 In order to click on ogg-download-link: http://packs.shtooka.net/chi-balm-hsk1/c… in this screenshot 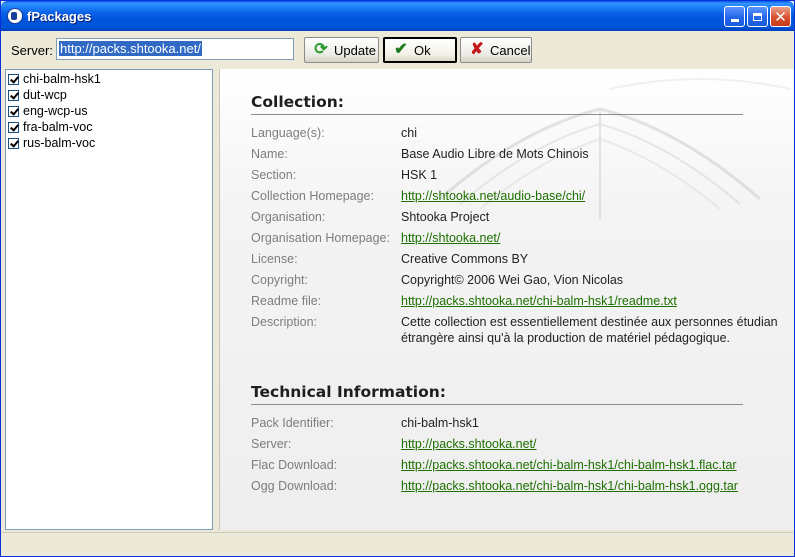, I will do `click(569, 486)`.